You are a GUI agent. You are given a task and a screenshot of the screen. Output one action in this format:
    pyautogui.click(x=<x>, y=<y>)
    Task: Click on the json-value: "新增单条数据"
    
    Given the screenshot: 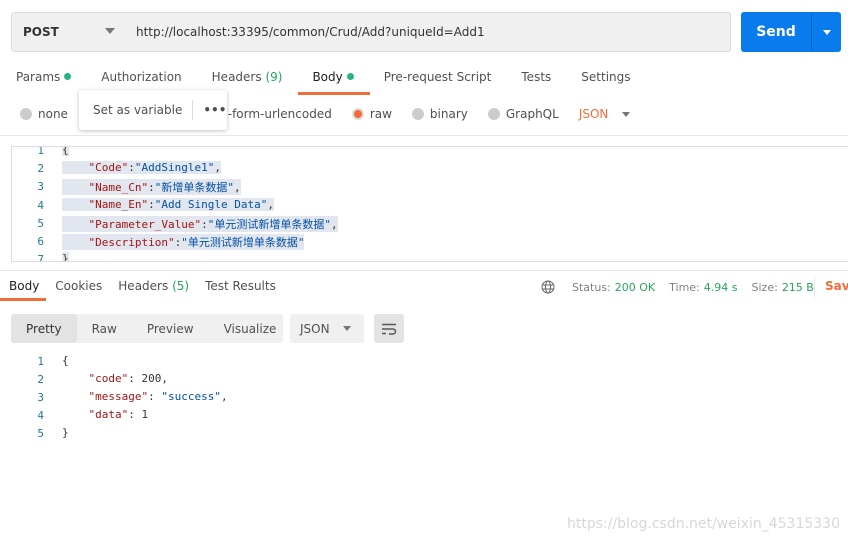 What is the action you would take?
    pyautogui.click(x=194, y=188)
    